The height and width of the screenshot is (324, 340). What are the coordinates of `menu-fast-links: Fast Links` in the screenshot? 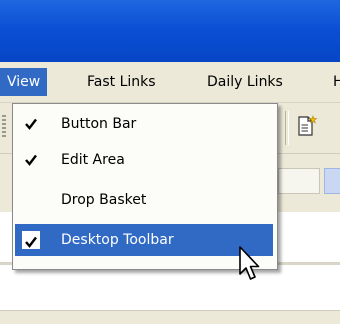 It's located at (121, 82).